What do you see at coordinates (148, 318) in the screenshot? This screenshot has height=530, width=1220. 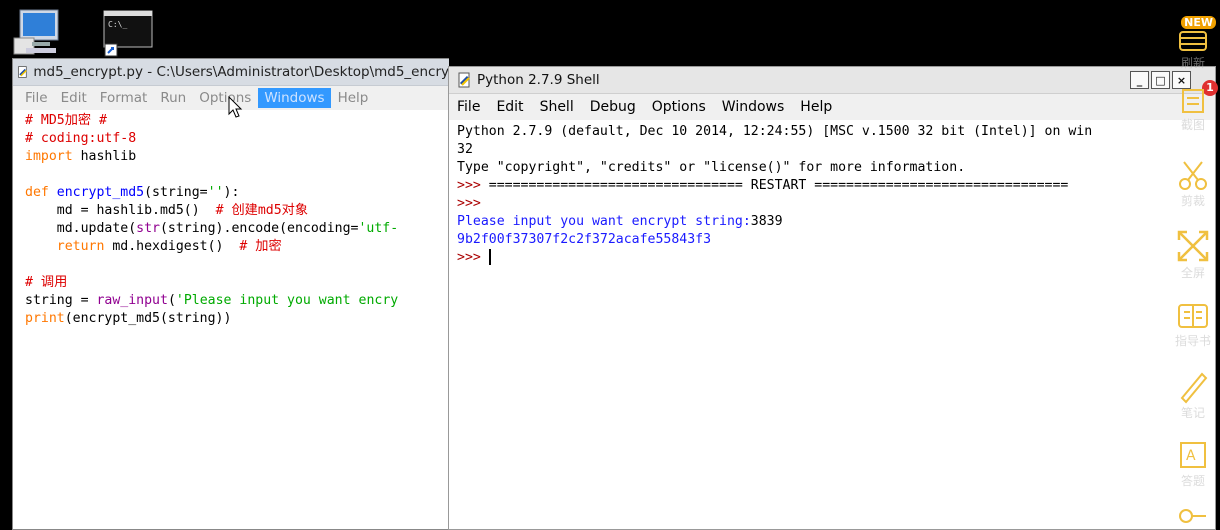 I see `code-text: (encrypt_md5(string))` at bounding box center [148, 318].